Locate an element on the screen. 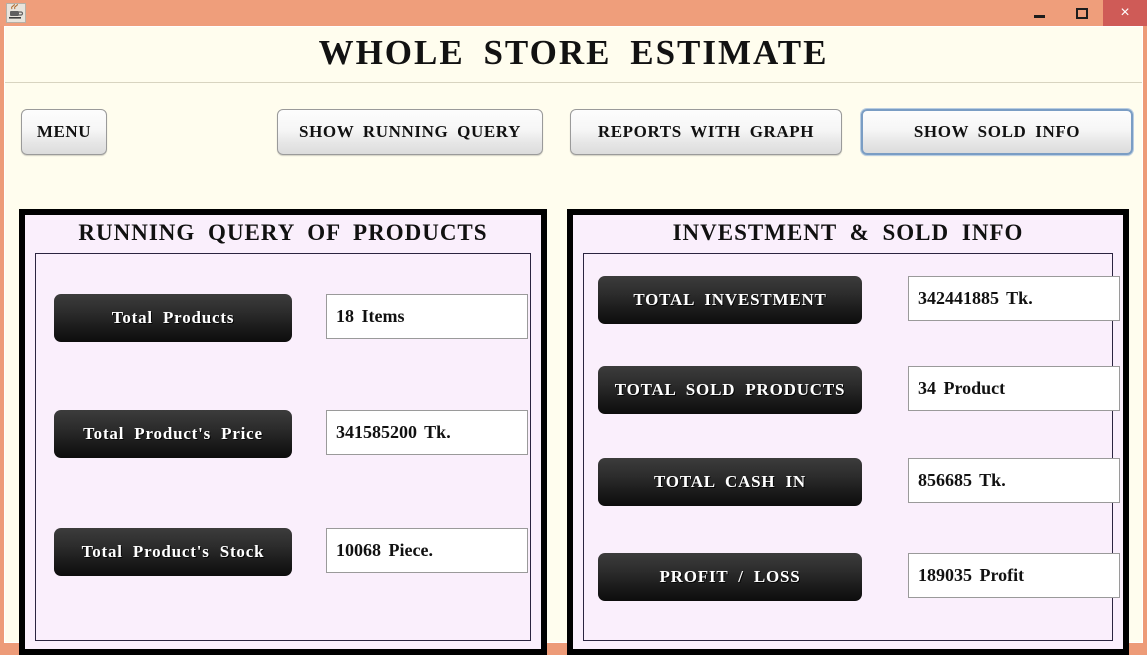 Image resolution: width=1147 pixels, height=655 pixels. total-sold-products-value: 34 Product is located at coordinates (1014, 388).